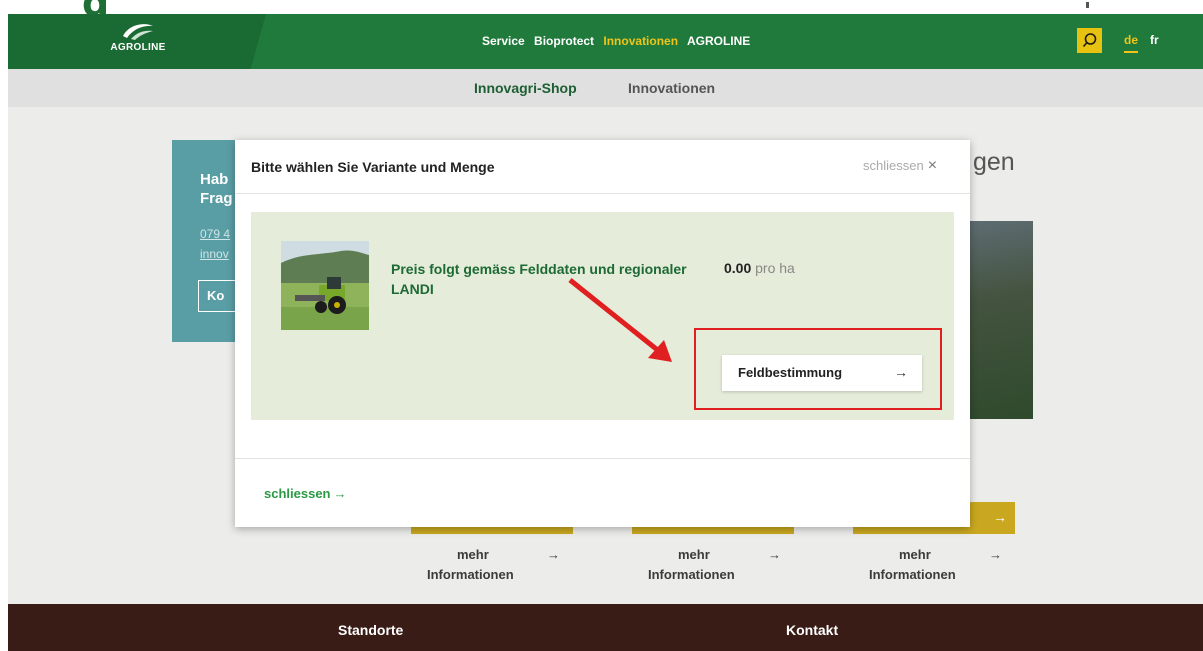 The image size is (1203, 651). Describe the element at coordinates (738, 268) in the screenshot. I see `price-value: 0.00` at that location.